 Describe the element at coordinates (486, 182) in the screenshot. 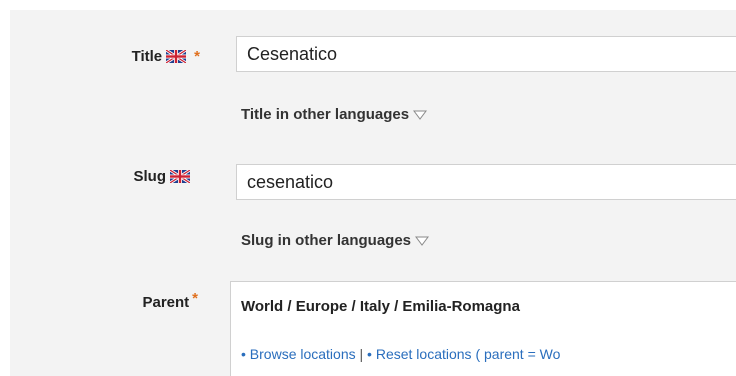

I see `slug-input` at that location.